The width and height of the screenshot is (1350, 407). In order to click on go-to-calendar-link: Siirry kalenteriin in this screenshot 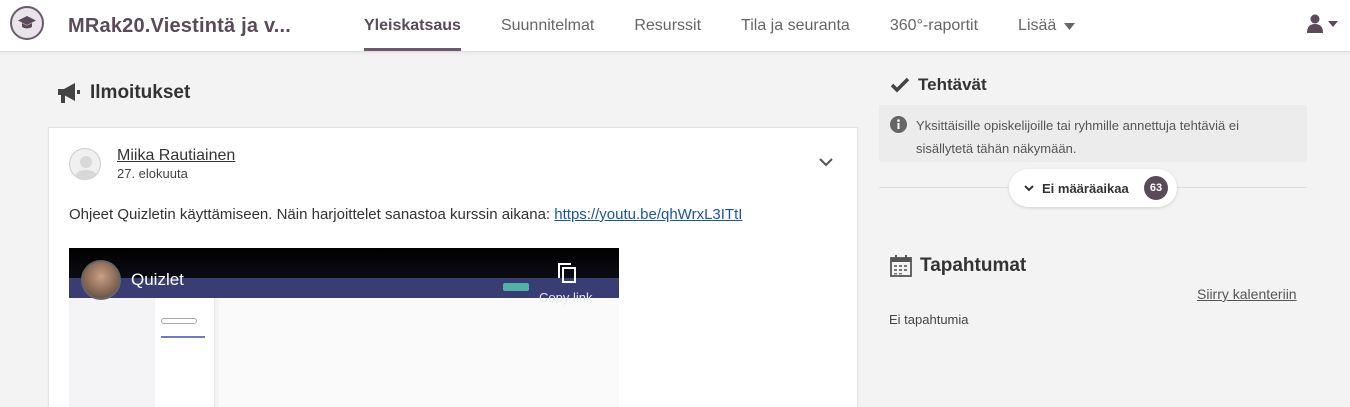, I will do `click(1247, 294)`.